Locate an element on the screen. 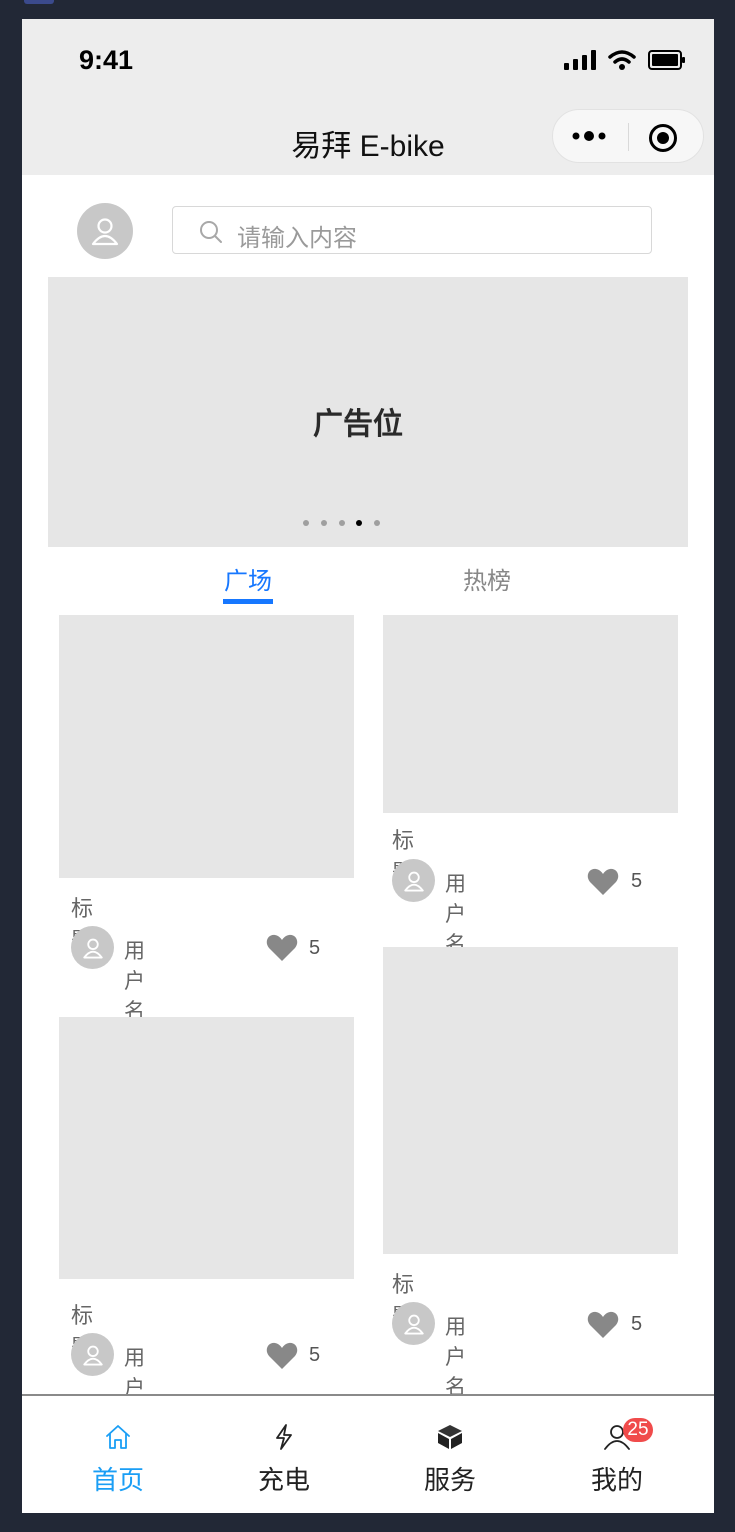 This screenshot has width=735, height=1532. status-icons is located at coordinates (625, 60).